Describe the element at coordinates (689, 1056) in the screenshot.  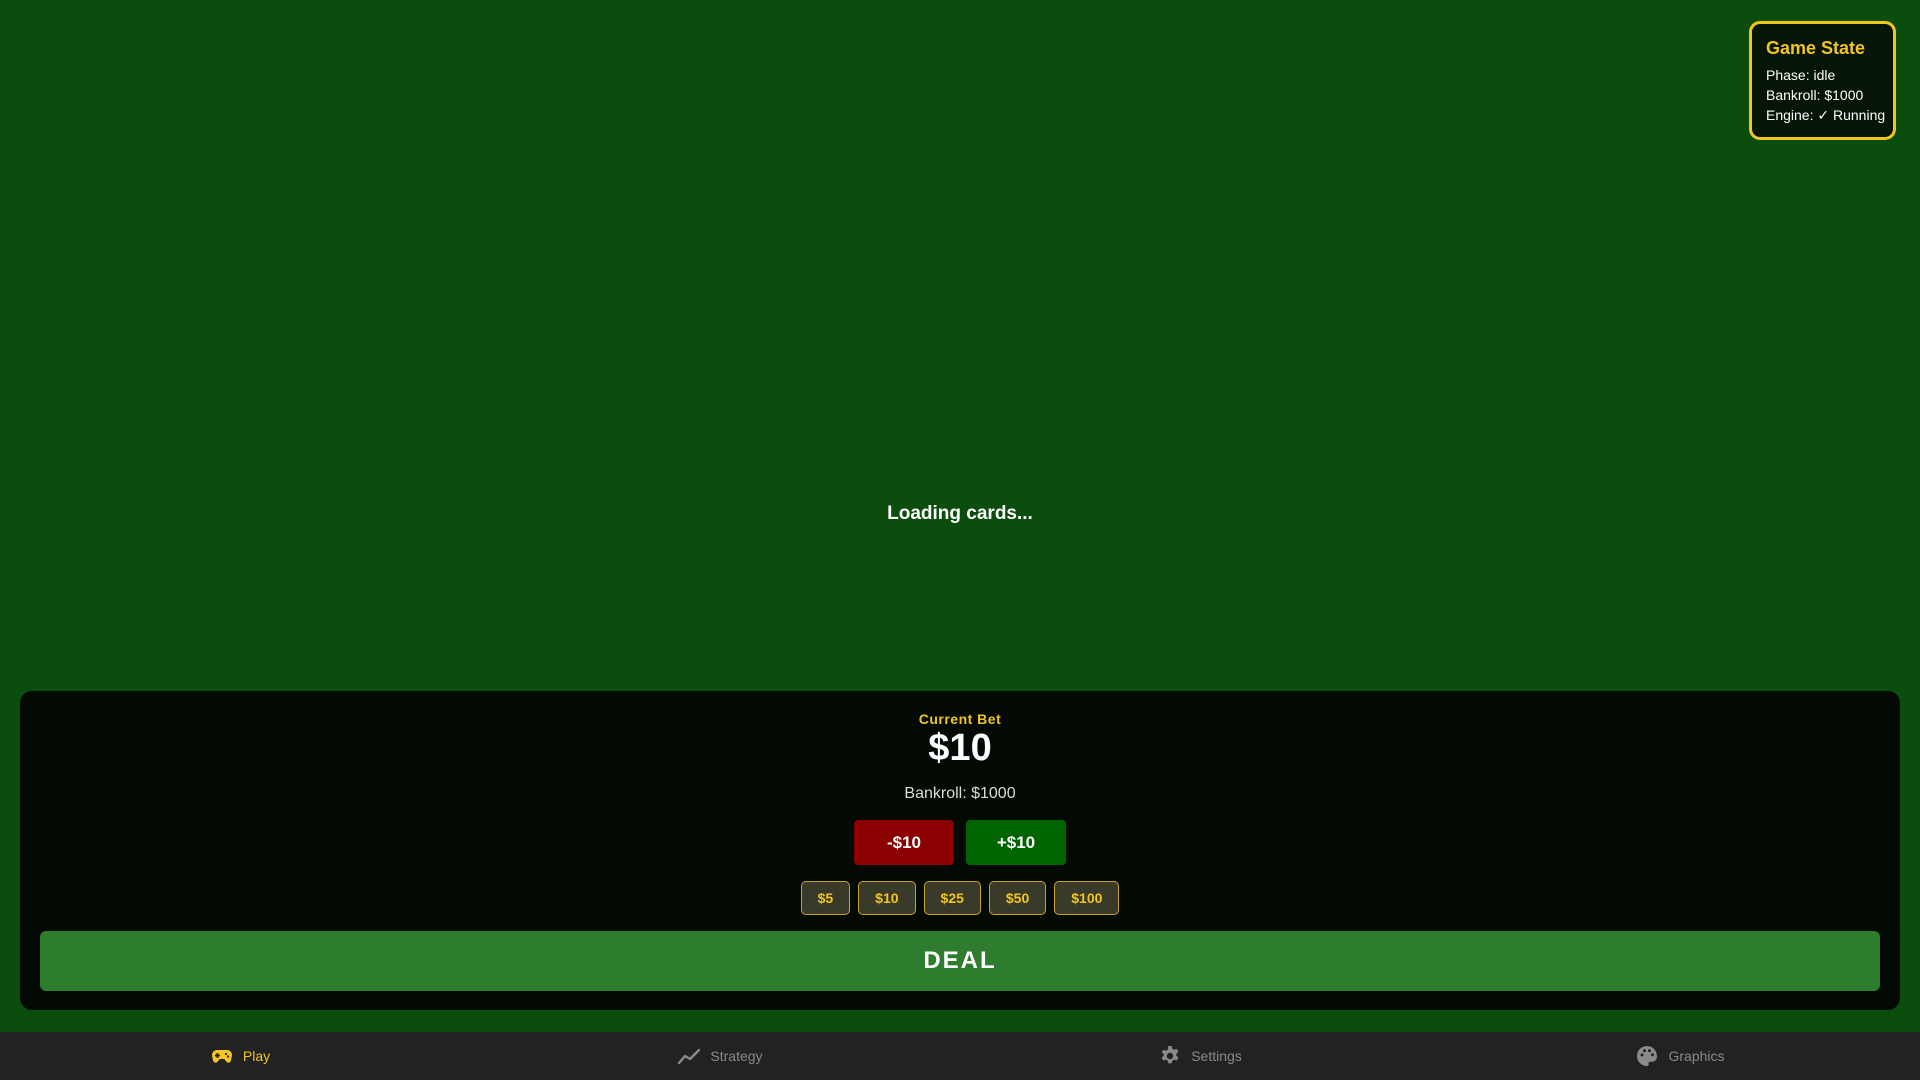
I see `trend-line-icon` at that location.